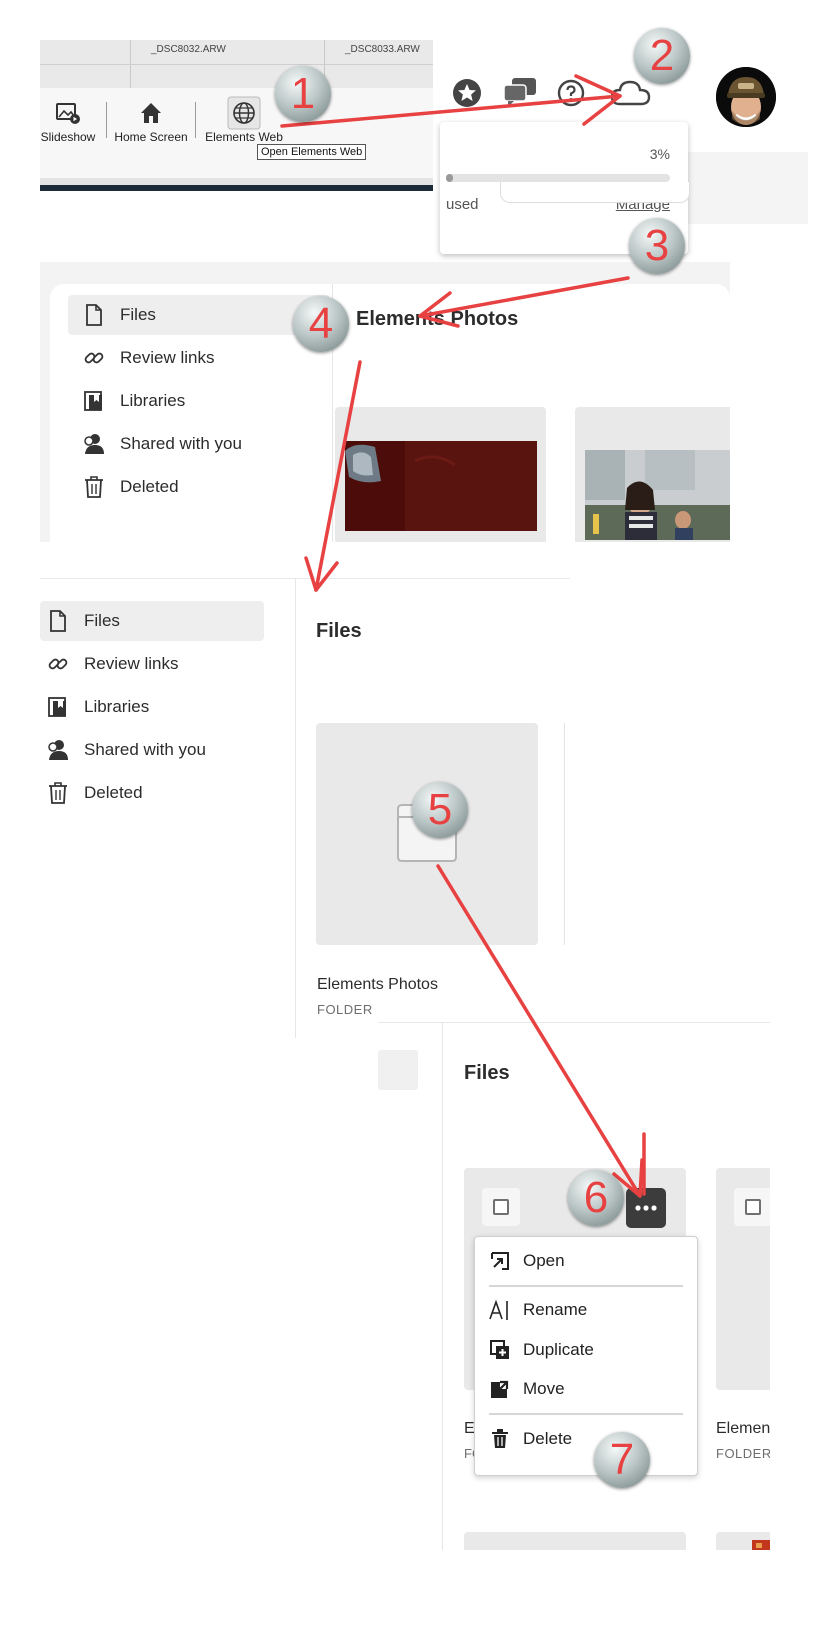 This screenshot has width=838, height=1636. I want to click on step-badge-5: 5, so click(440, 810).